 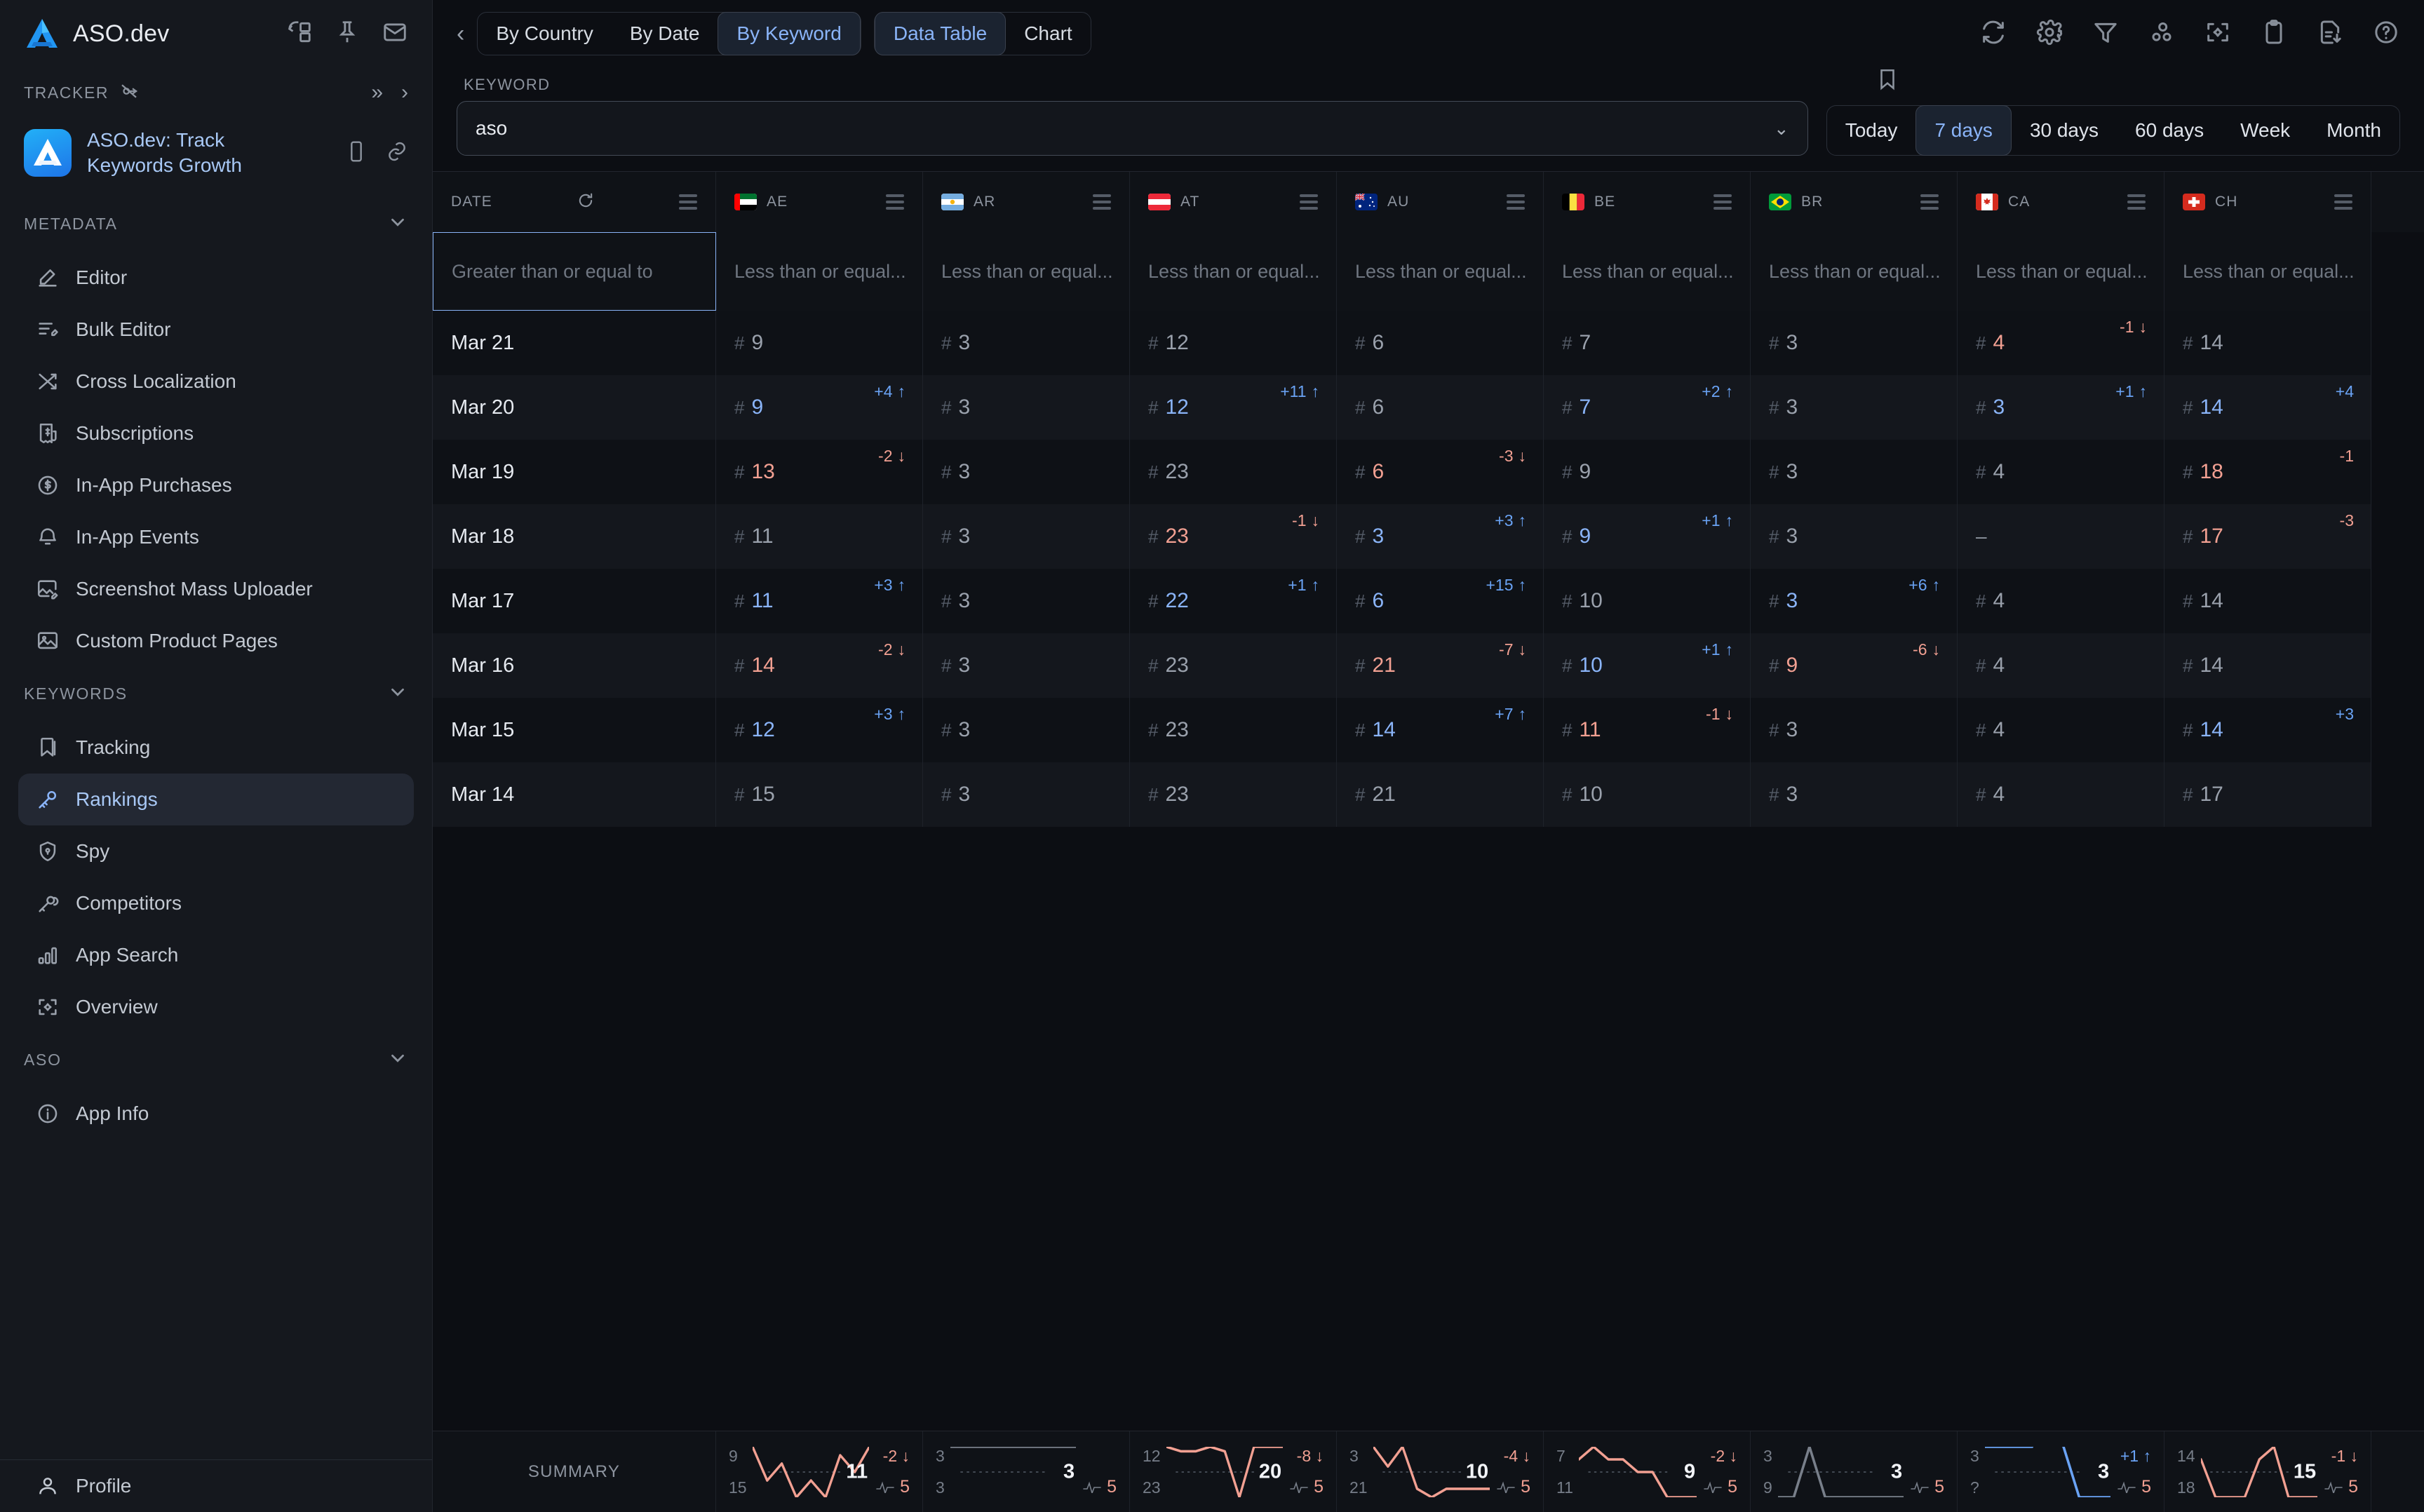 I want to click on cell-be: #9 +1 ↑, so click(x=1647, y=536).